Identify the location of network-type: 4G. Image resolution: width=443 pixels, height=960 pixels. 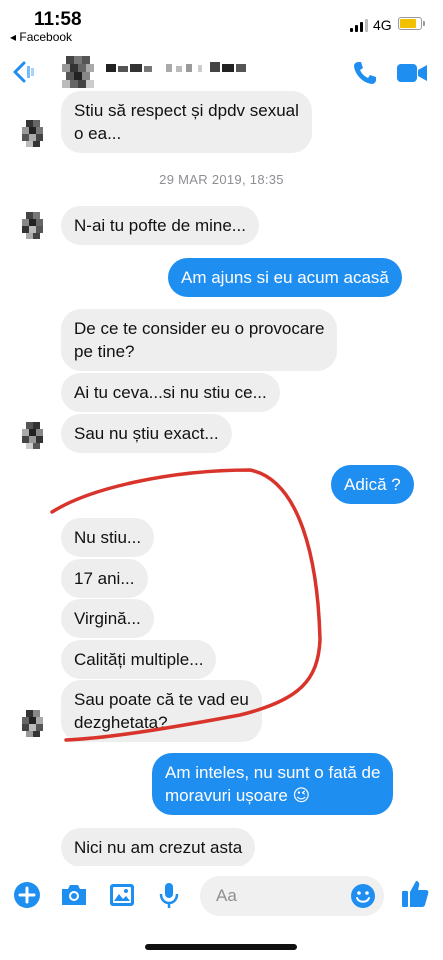
(382, 25).